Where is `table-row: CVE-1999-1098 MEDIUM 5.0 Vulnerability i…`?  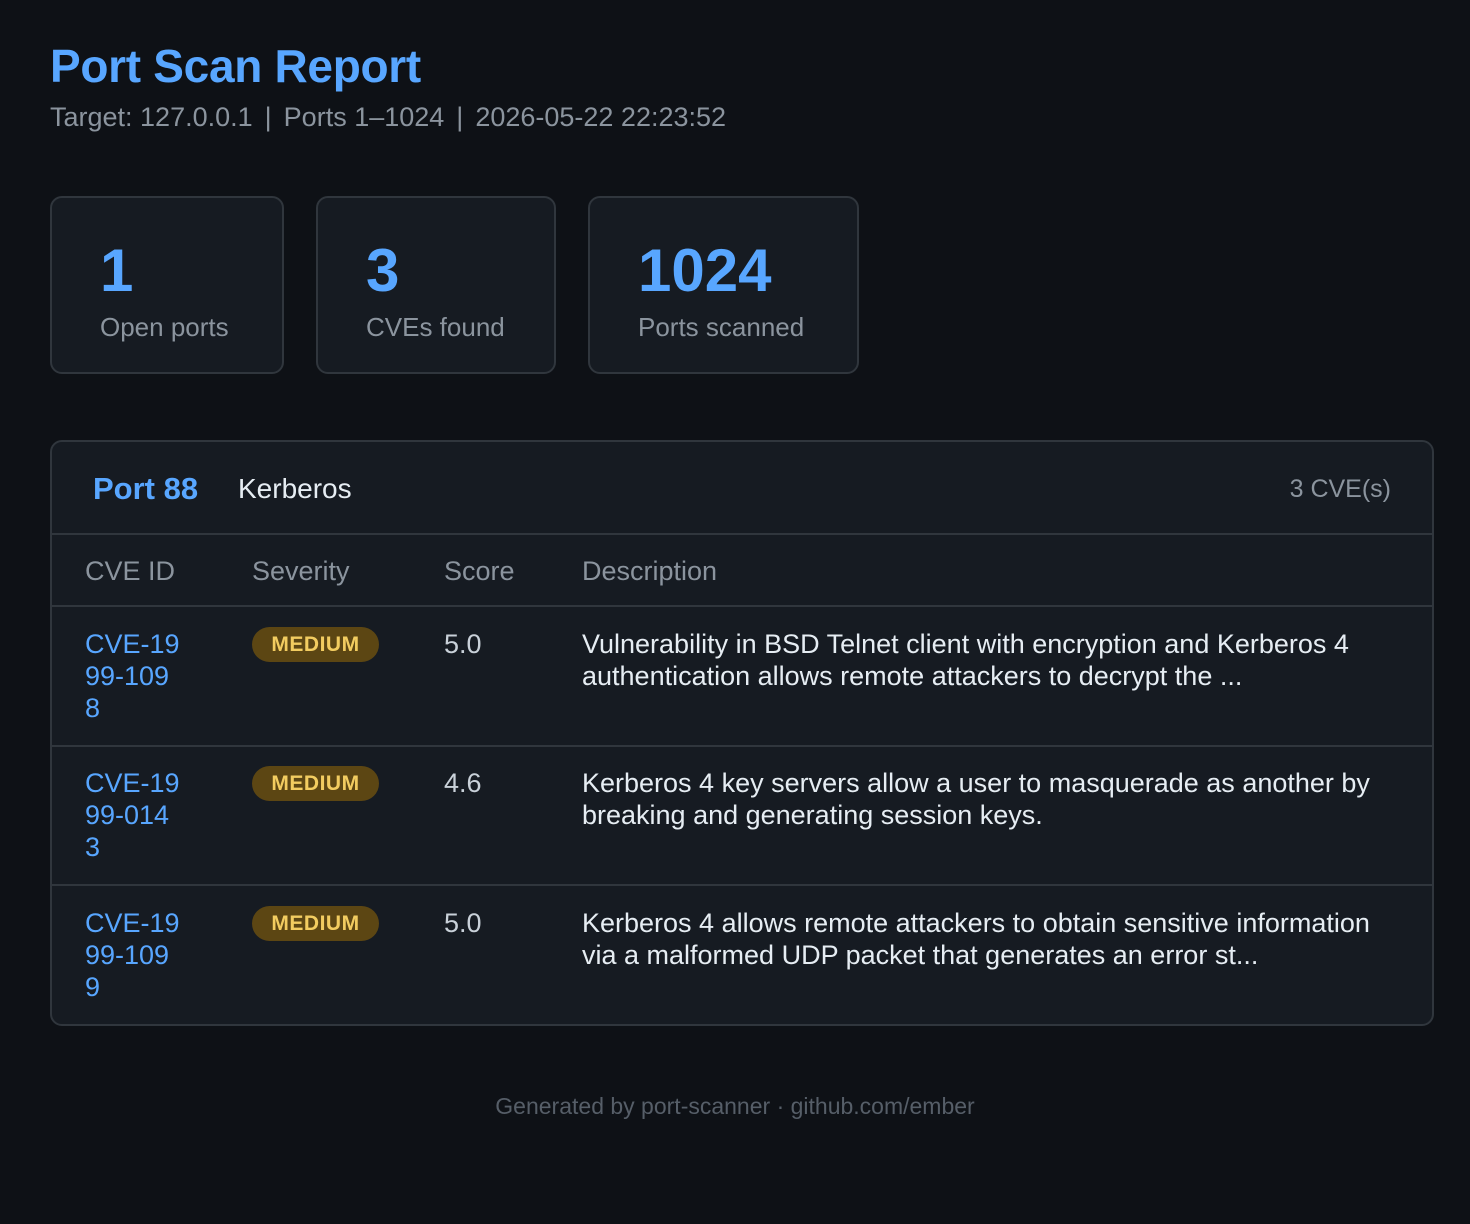
table-row: CVE-1999-1098 MEDIUM 5.0 Vulnerability i… is located at coordinates (742, 677).